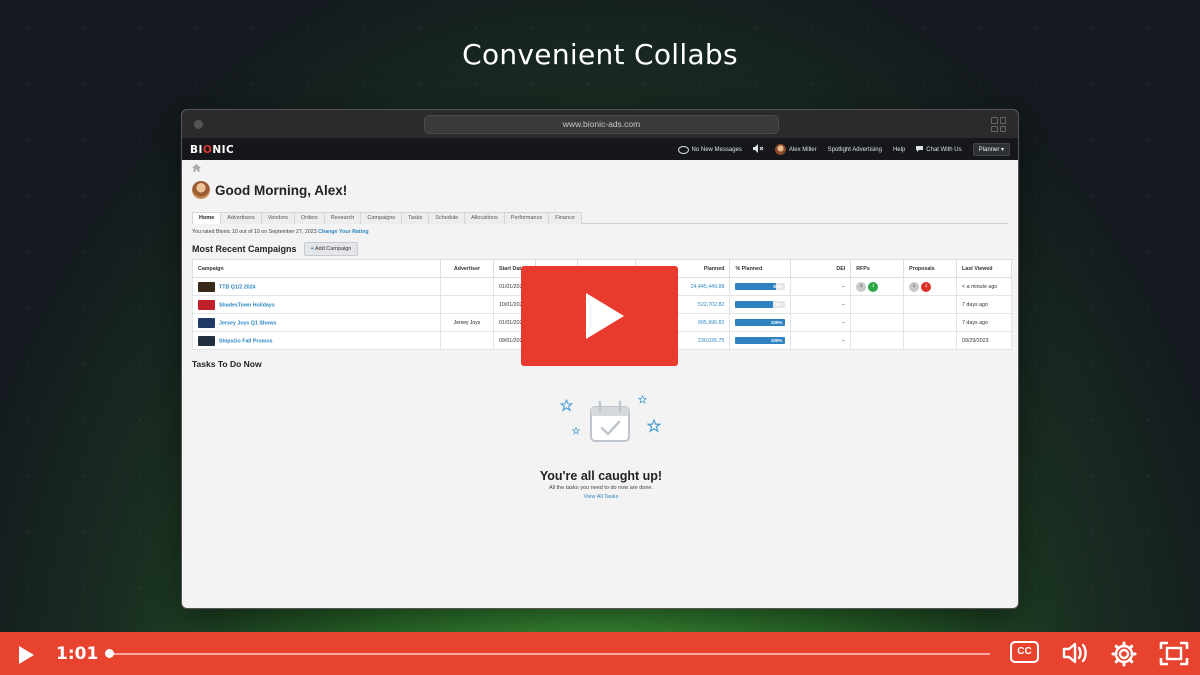 This screenshot has width=1200, height=675. I want to click on captions-button: CC, so click(1024, 652).